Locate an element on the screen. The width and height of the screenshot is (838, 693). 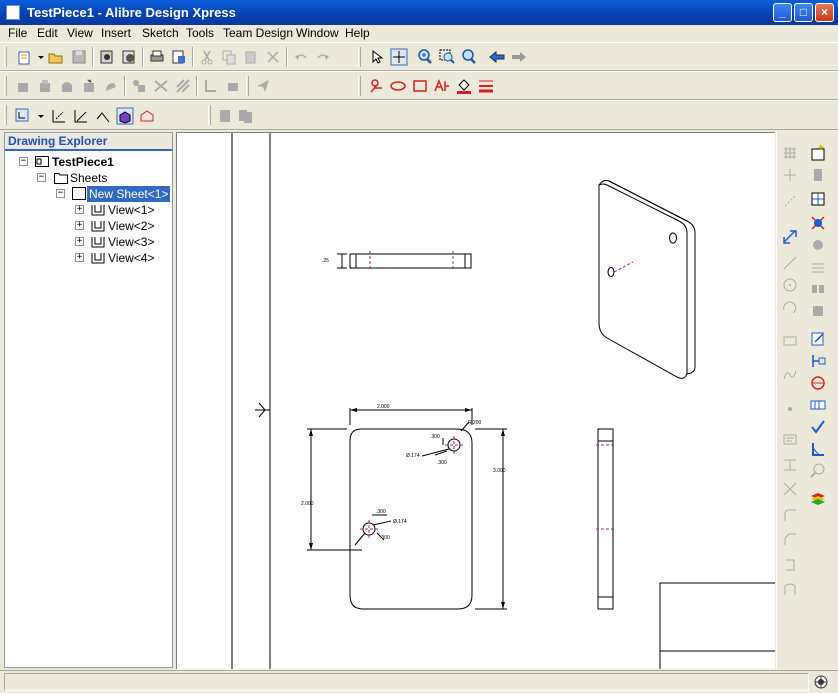
menu-team-design: Team Design is located at coordinates (258, 33).